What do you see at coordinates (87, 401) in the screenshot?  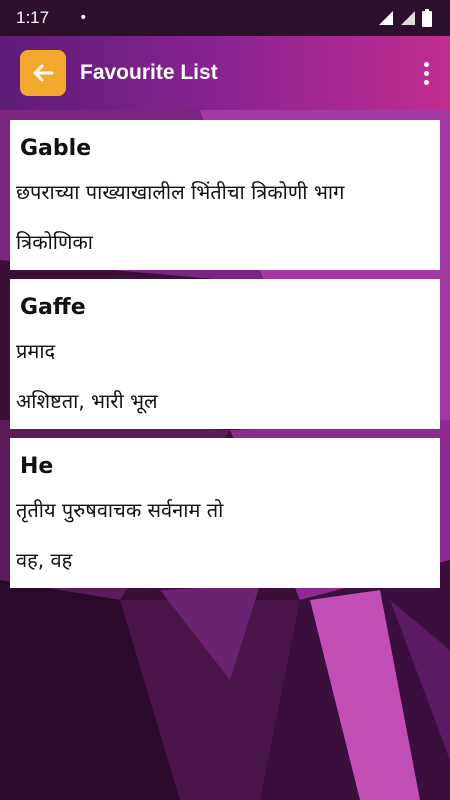 I see `word-meaning-secondary: अशिष्टता, भारी भूल` at bounding box center [87, 401].